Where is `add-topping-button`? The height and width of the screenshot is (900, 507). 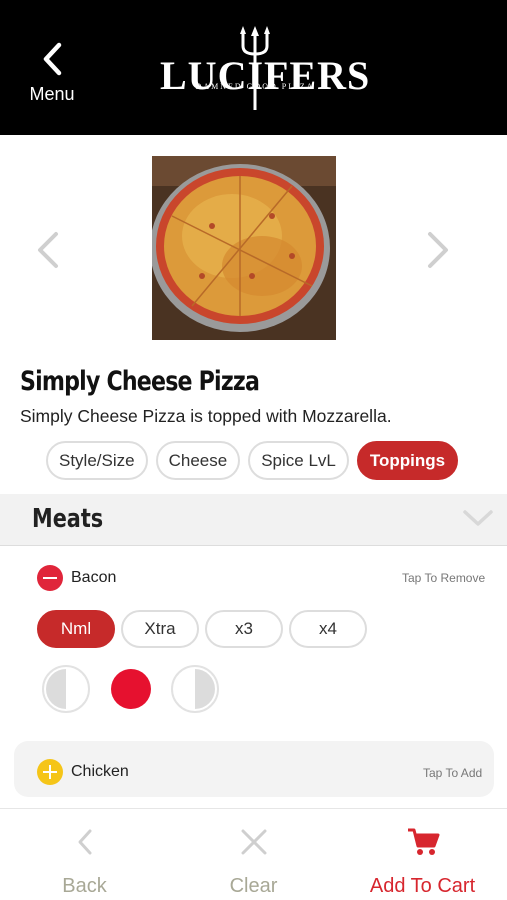
add-topping-button is located at coordinates (50, 772).